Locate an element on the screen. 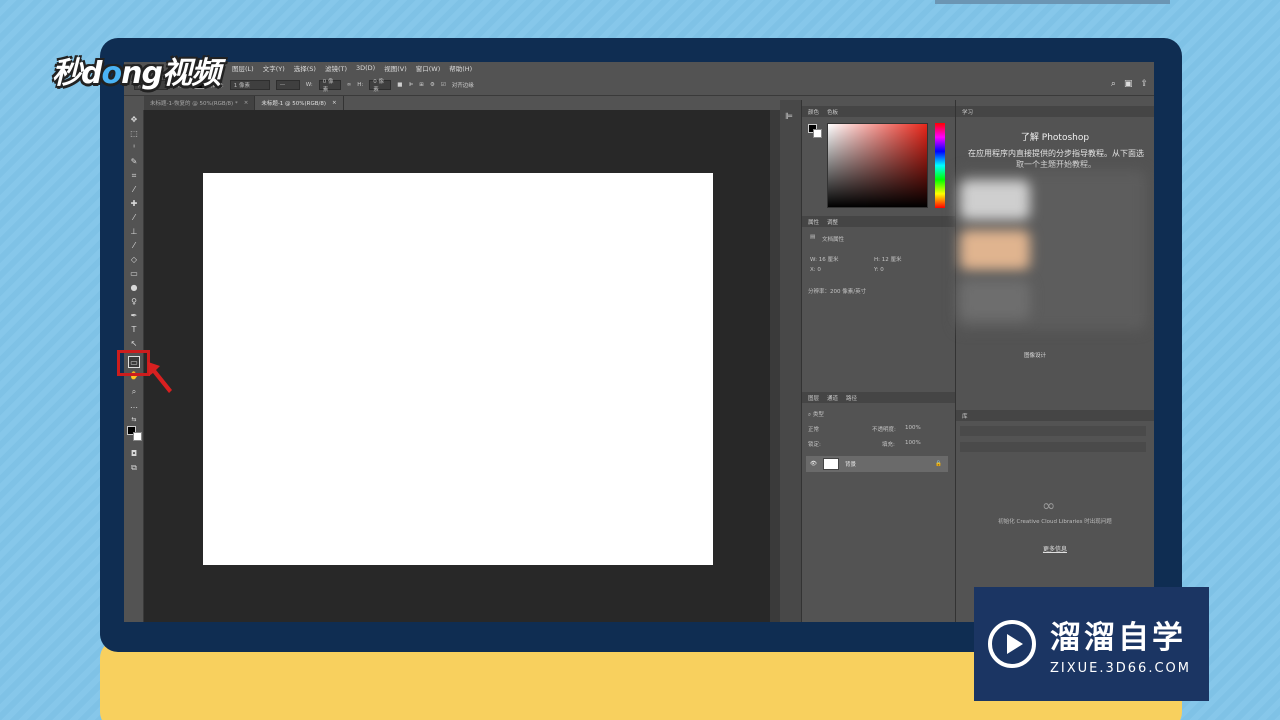 This screenshot has width=1280, height=720. watermark: 溜溜自学 ZIXUE.3D66.COM is located at coordinates (1091, 644).